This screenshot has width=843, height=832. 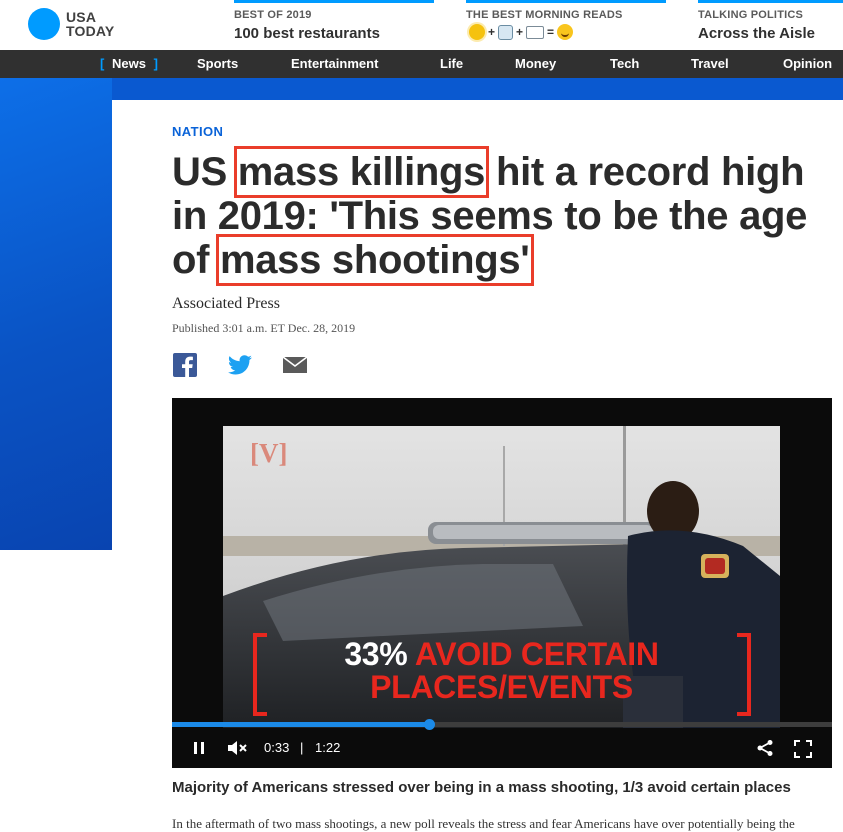 What do you see at coordinates (307, 33) in the screenshot?
I see `promo-headline: 100 best restaurants` at bounding box center [307, 33].